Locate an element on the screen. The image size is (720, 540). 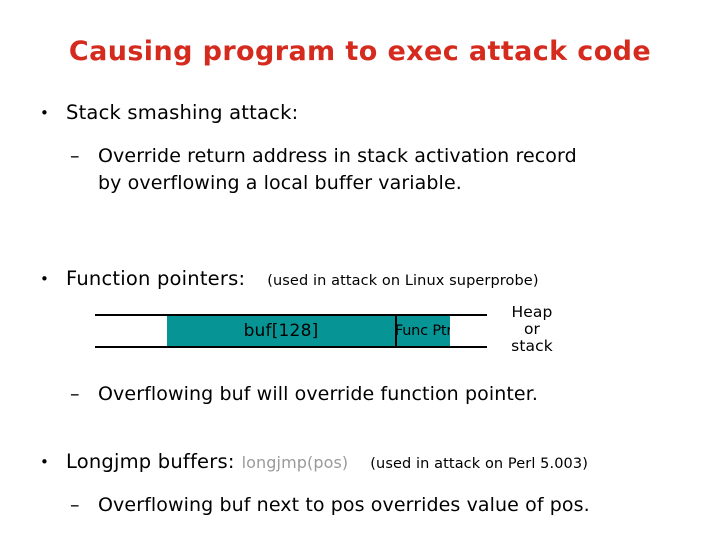
memory-segment-buffer: buf[128] is located at coordinates (281, 331).